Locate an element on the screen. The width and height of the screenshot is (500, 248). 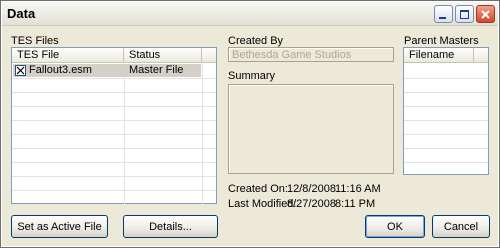
created-on-time: 11:16 AM is located at coordinates (358, 189).